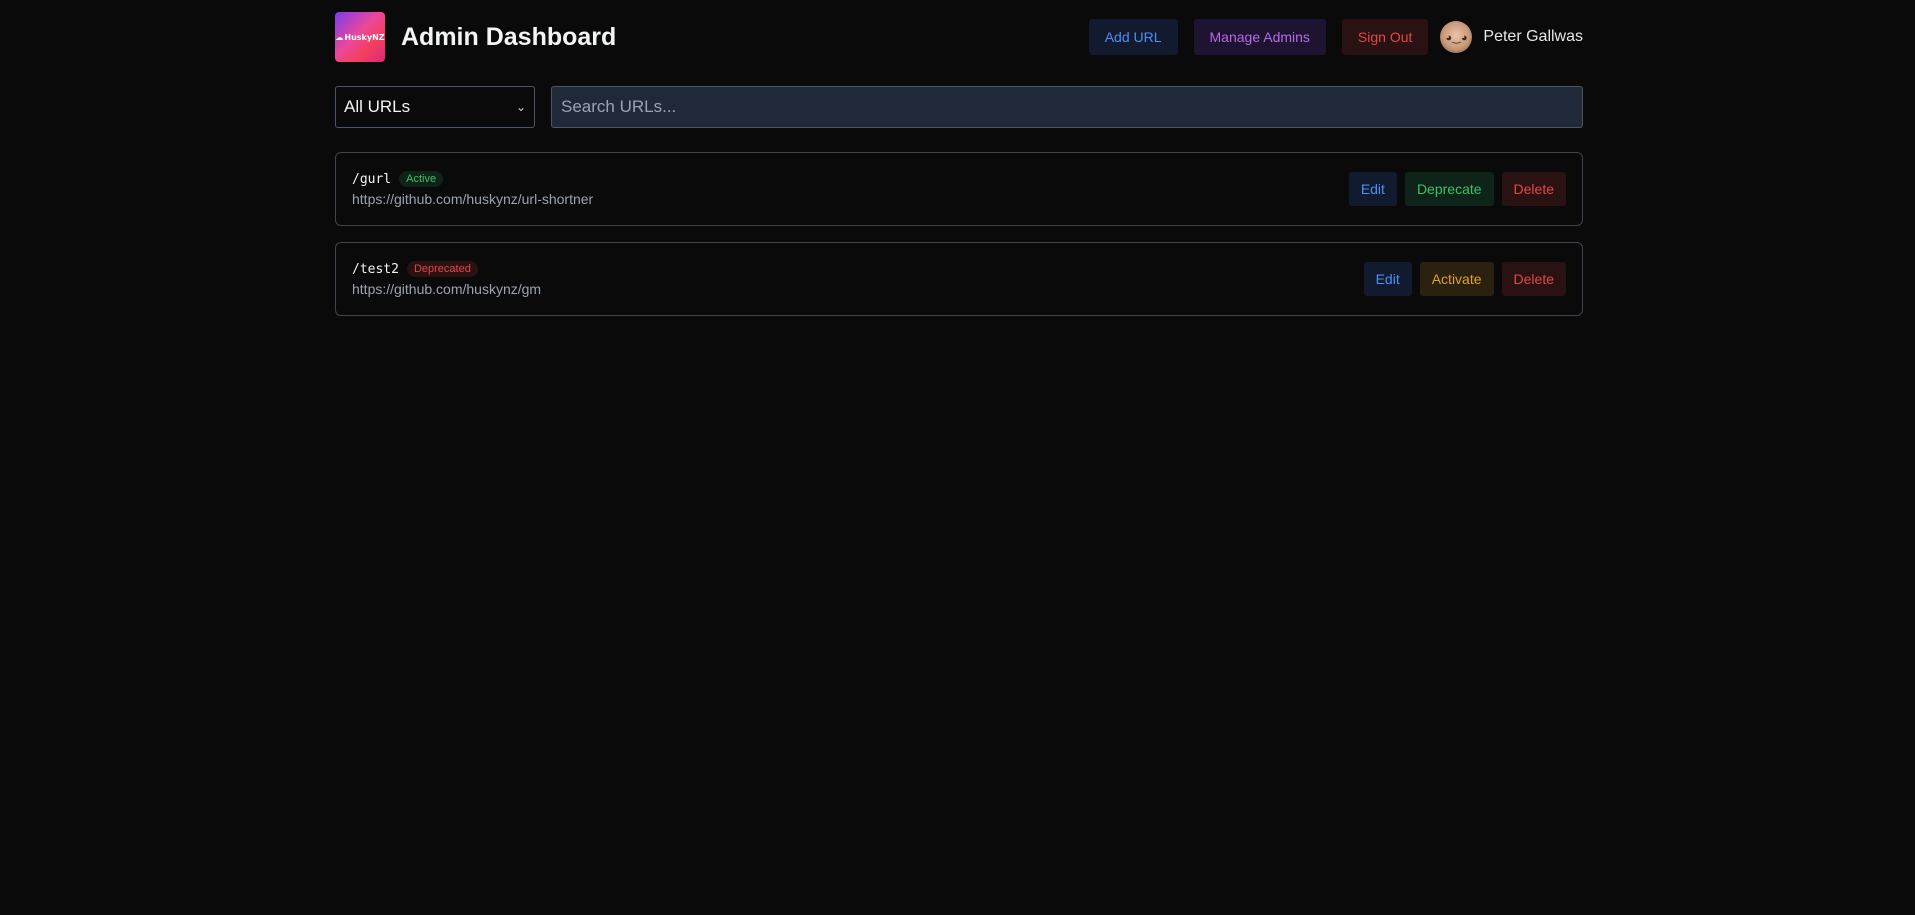 The height and width of the screenshot is (915, 1915). I want to click on url-target: https://github.com/huskynz/url-shortner, so click(473, 199).